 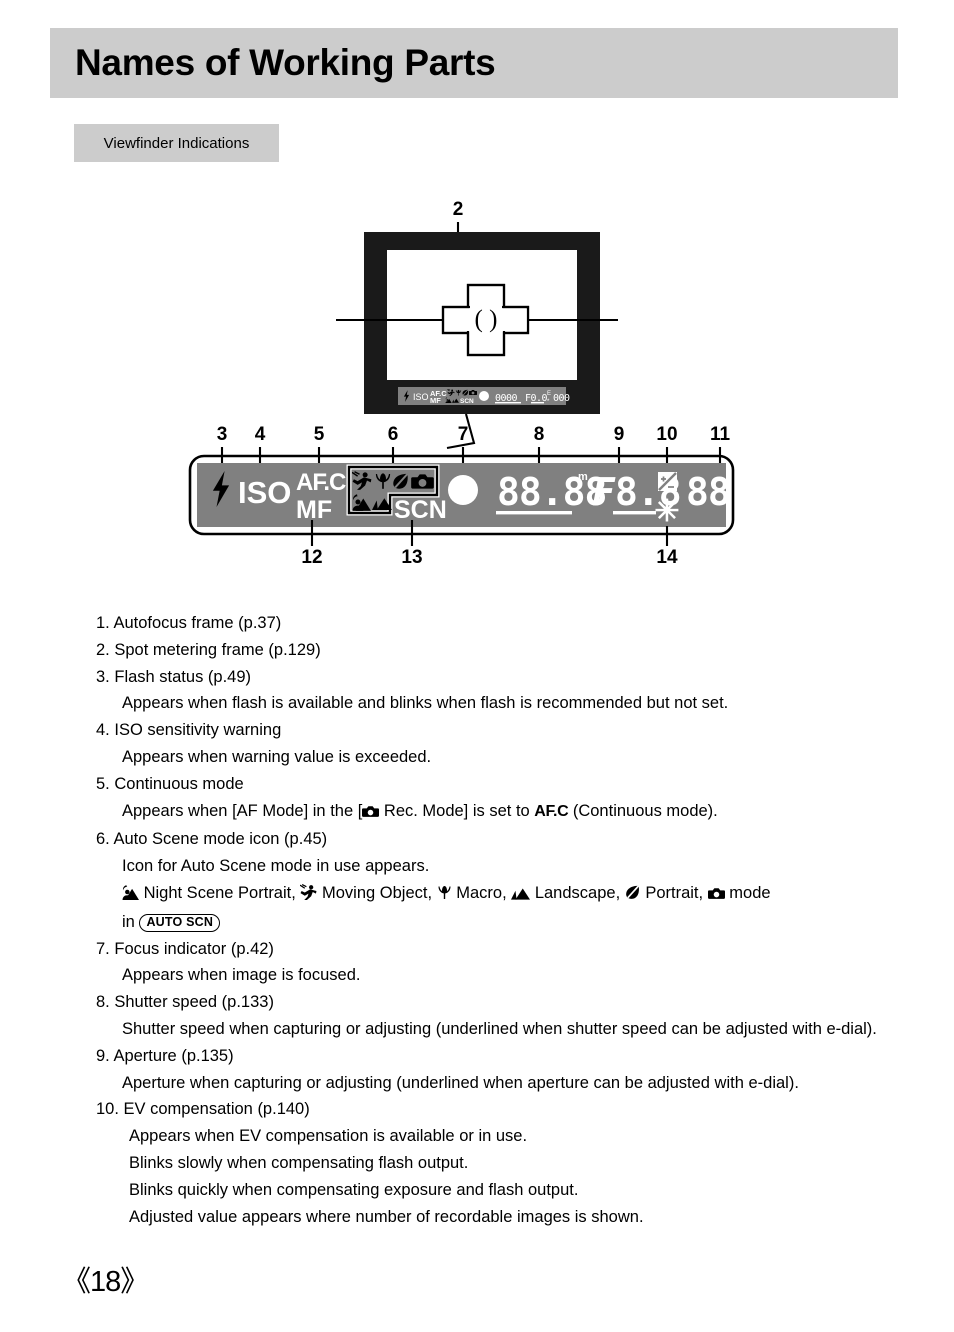 What do you see at coordinates (444, 895) in the screenshot?
I see `macro-tulip-icon` at bounding box center [444, 895].